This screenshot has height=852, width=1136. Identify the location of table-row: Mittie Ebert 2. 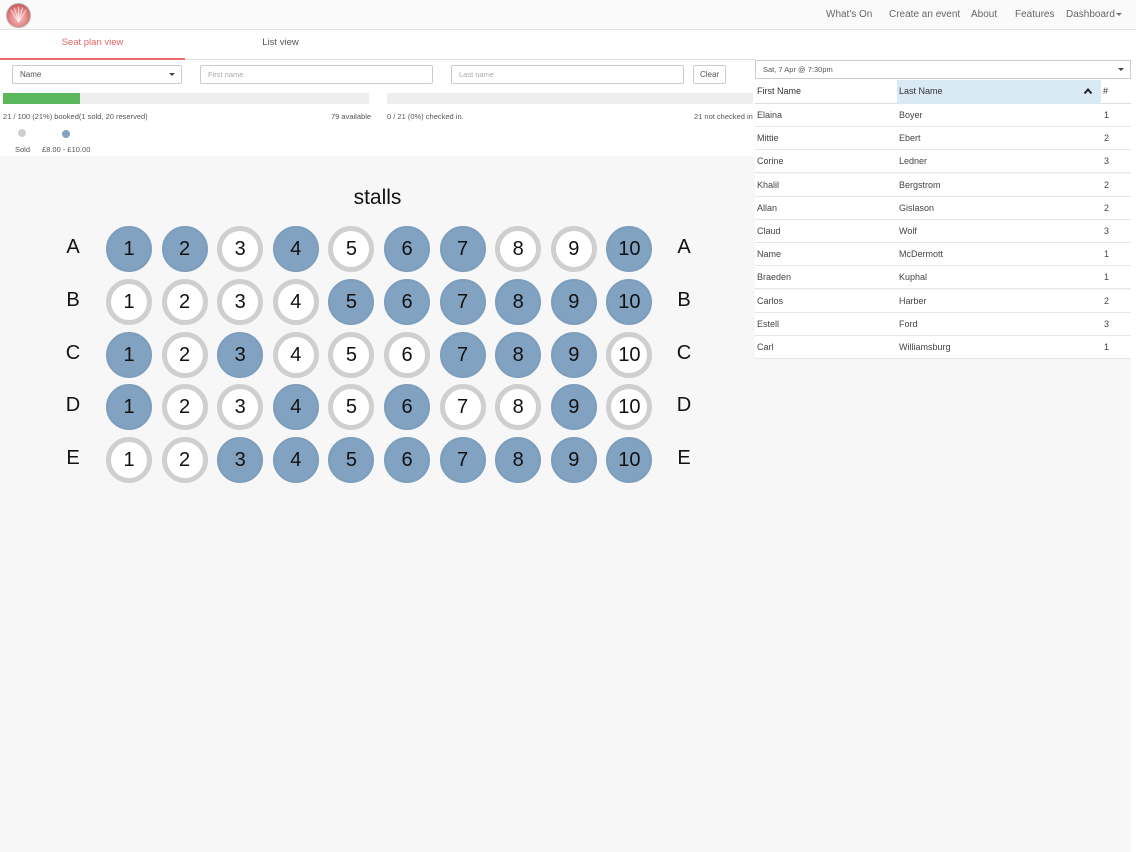
(943, 139).